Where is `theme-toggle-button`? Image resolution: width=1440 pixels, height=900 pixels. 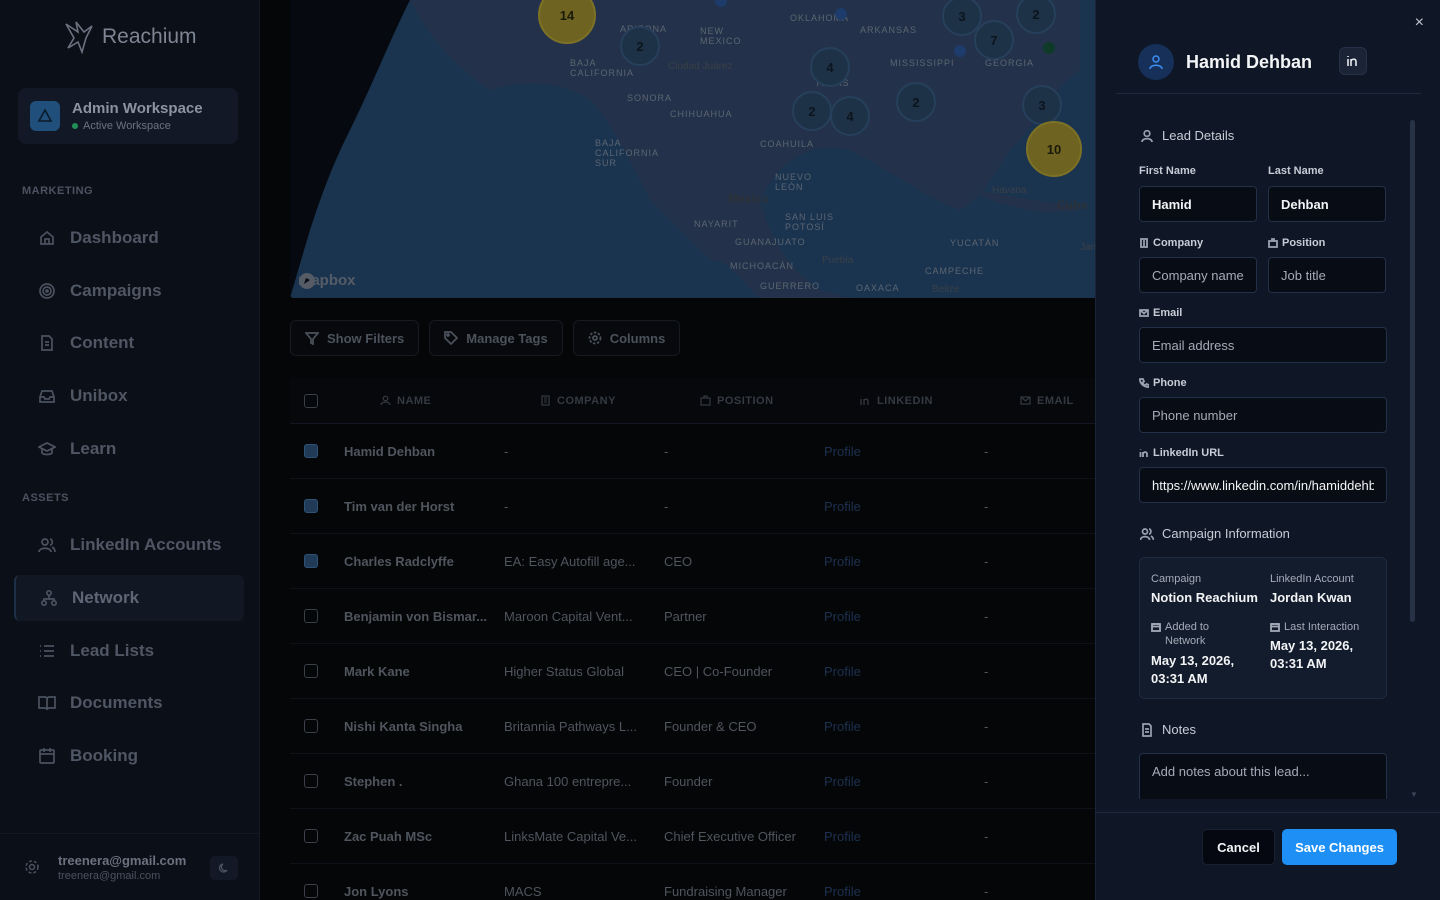
theme-toggle-button is located at coordinates (224, 868).